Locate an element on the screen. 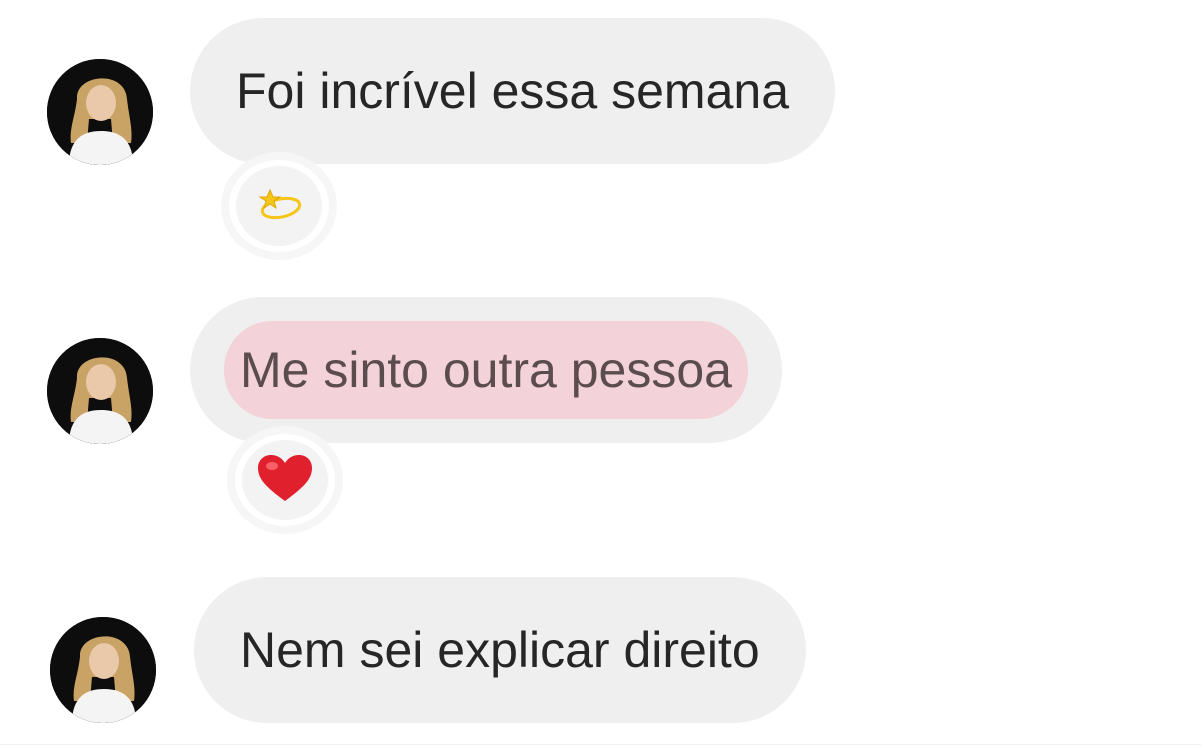  message-text: Foi incrível essa semana is located at coordinates (513, 91).